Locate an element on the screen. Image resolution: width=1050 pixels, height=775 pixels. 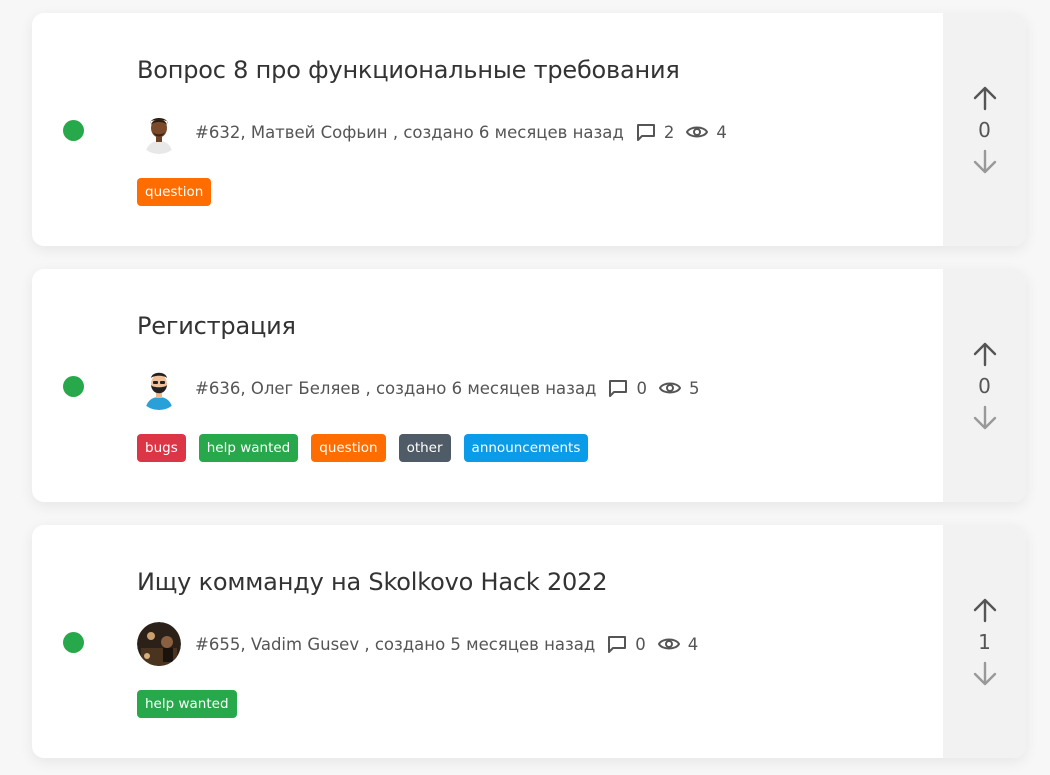
topic-number: #632, is located at coordinates (220, 132).